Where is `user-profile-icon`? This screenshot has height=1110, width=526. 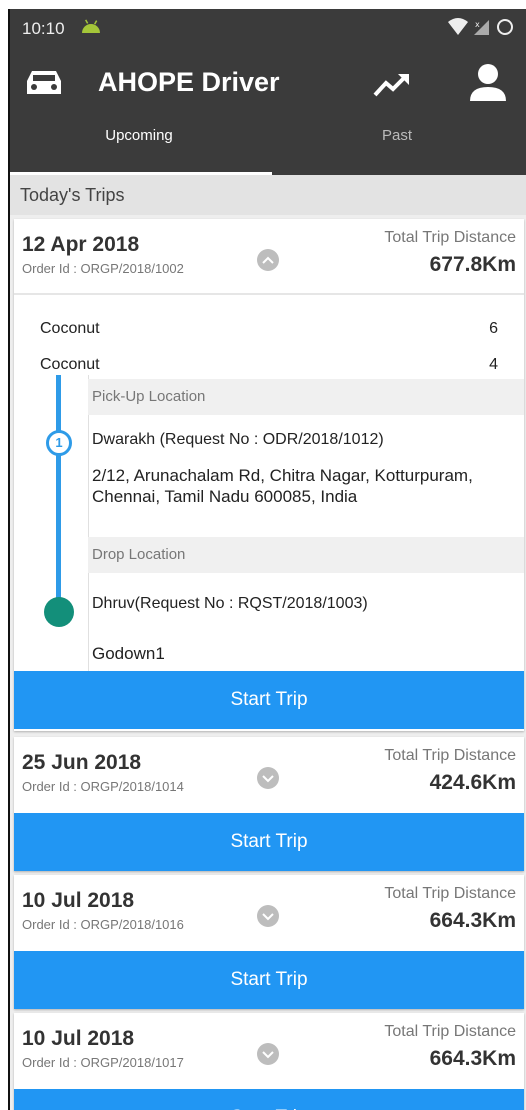
user-profile-icon is located at coordinates (488, 85).